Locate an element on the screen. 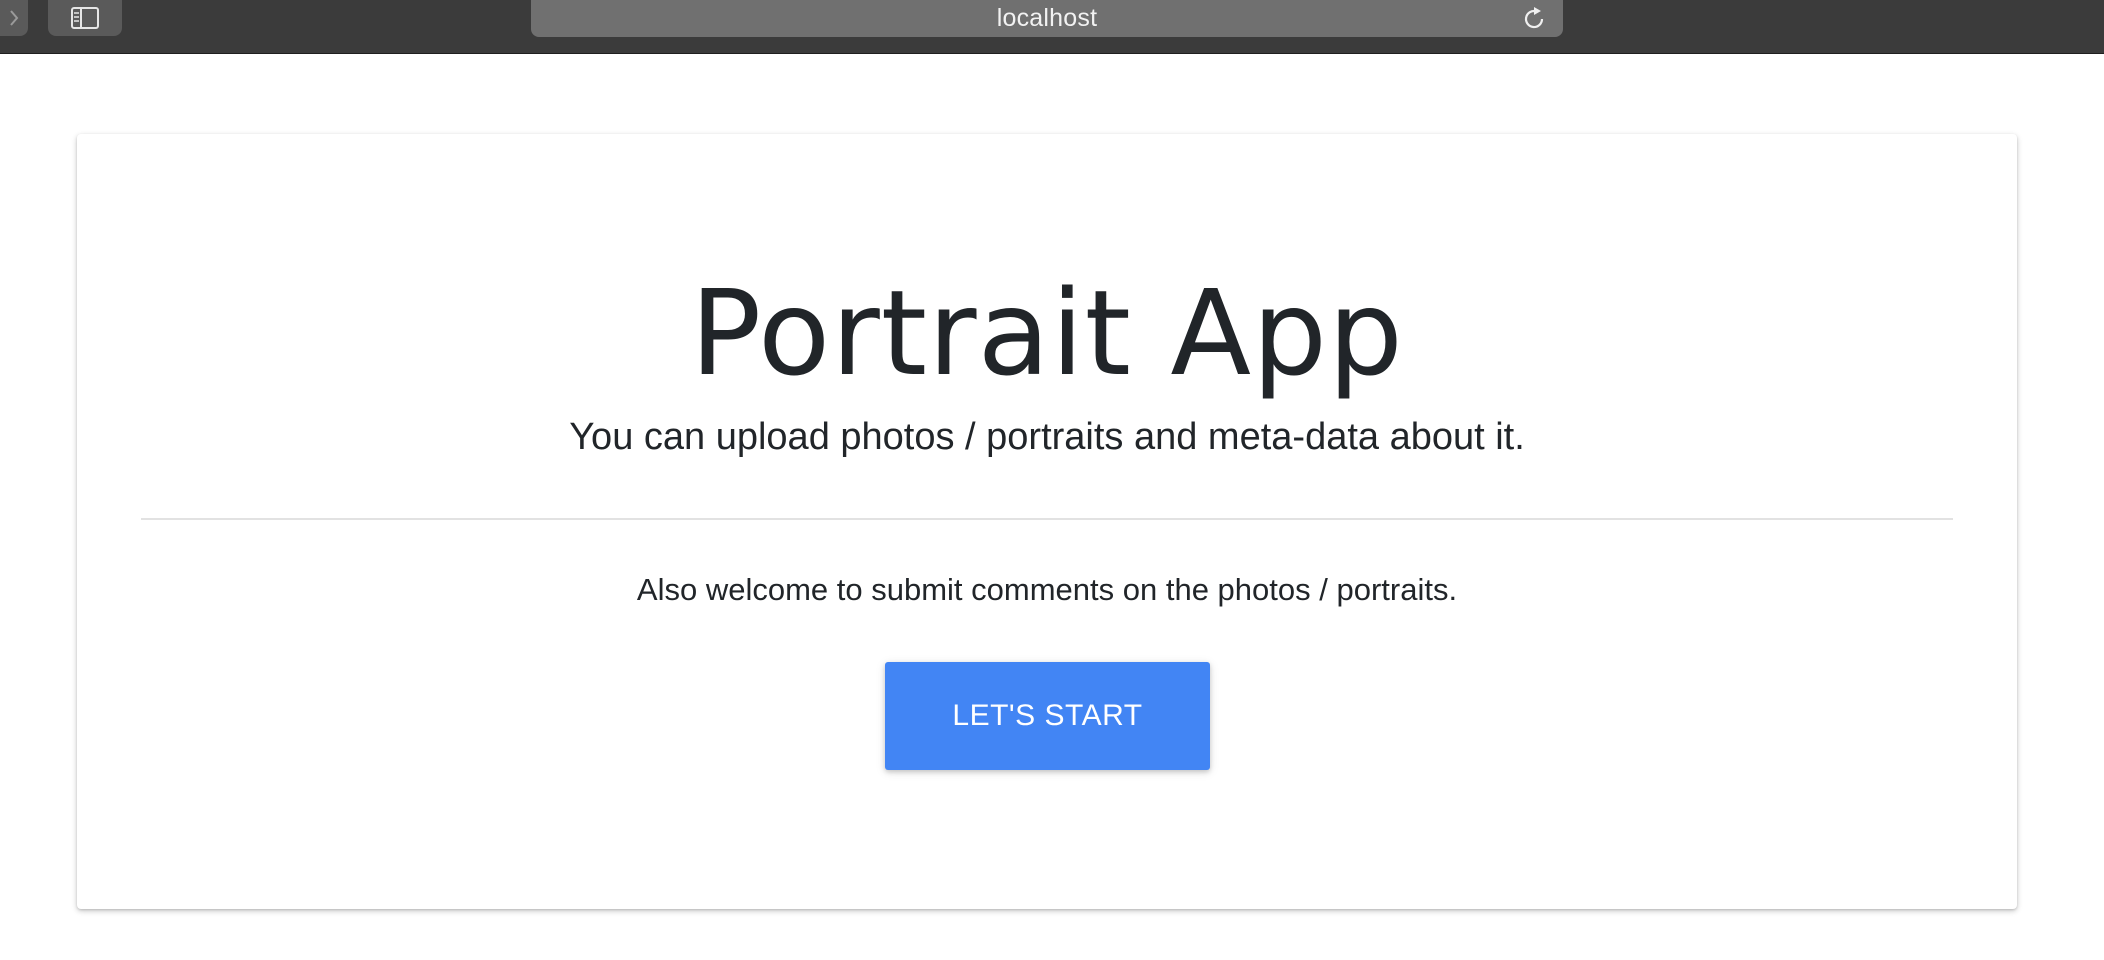 This screenshot has height=960, width=2104. reload-icon is located at coordinates (1534, 19).